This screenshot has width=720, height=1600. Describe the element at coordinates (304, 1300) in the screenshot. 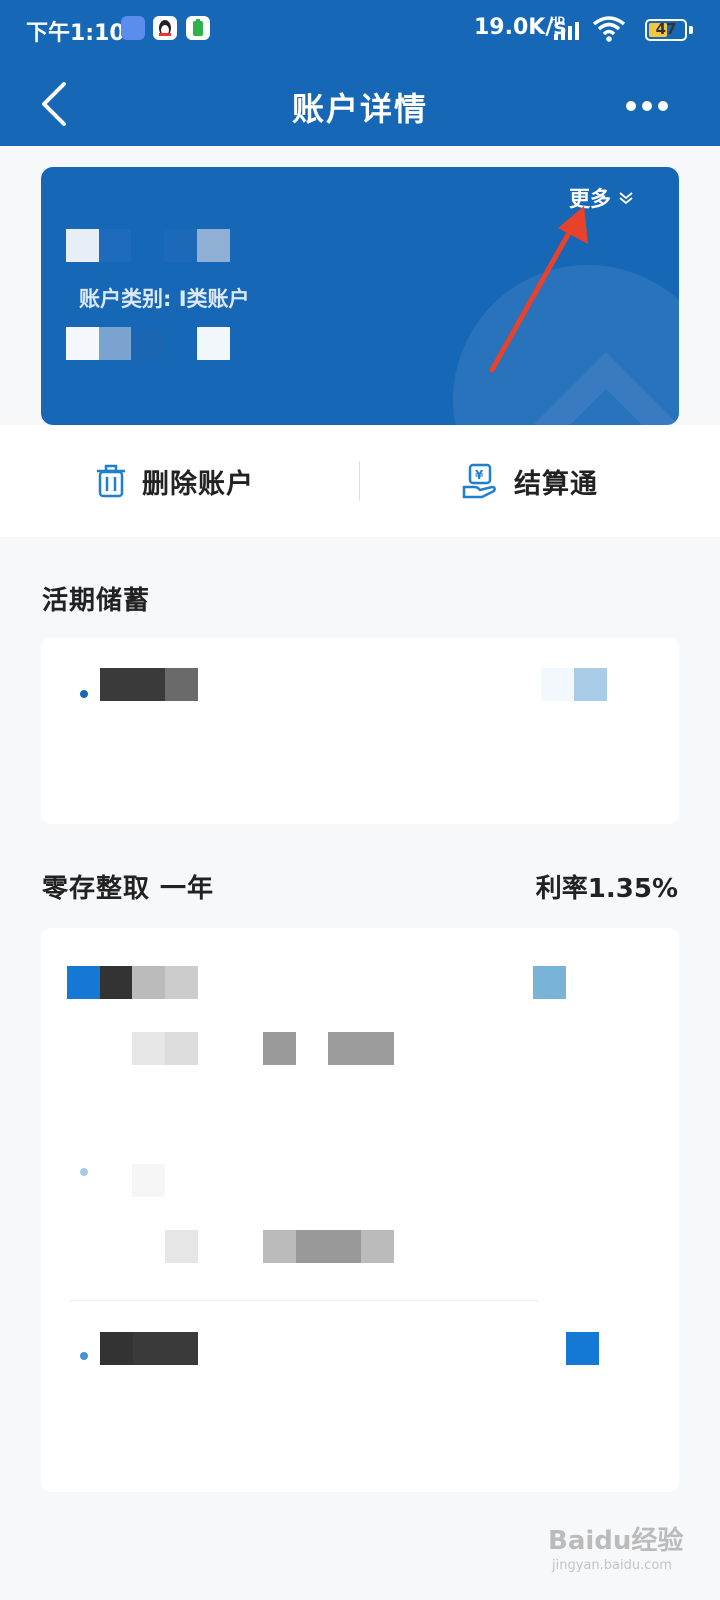

I see `row-divider` at that location.